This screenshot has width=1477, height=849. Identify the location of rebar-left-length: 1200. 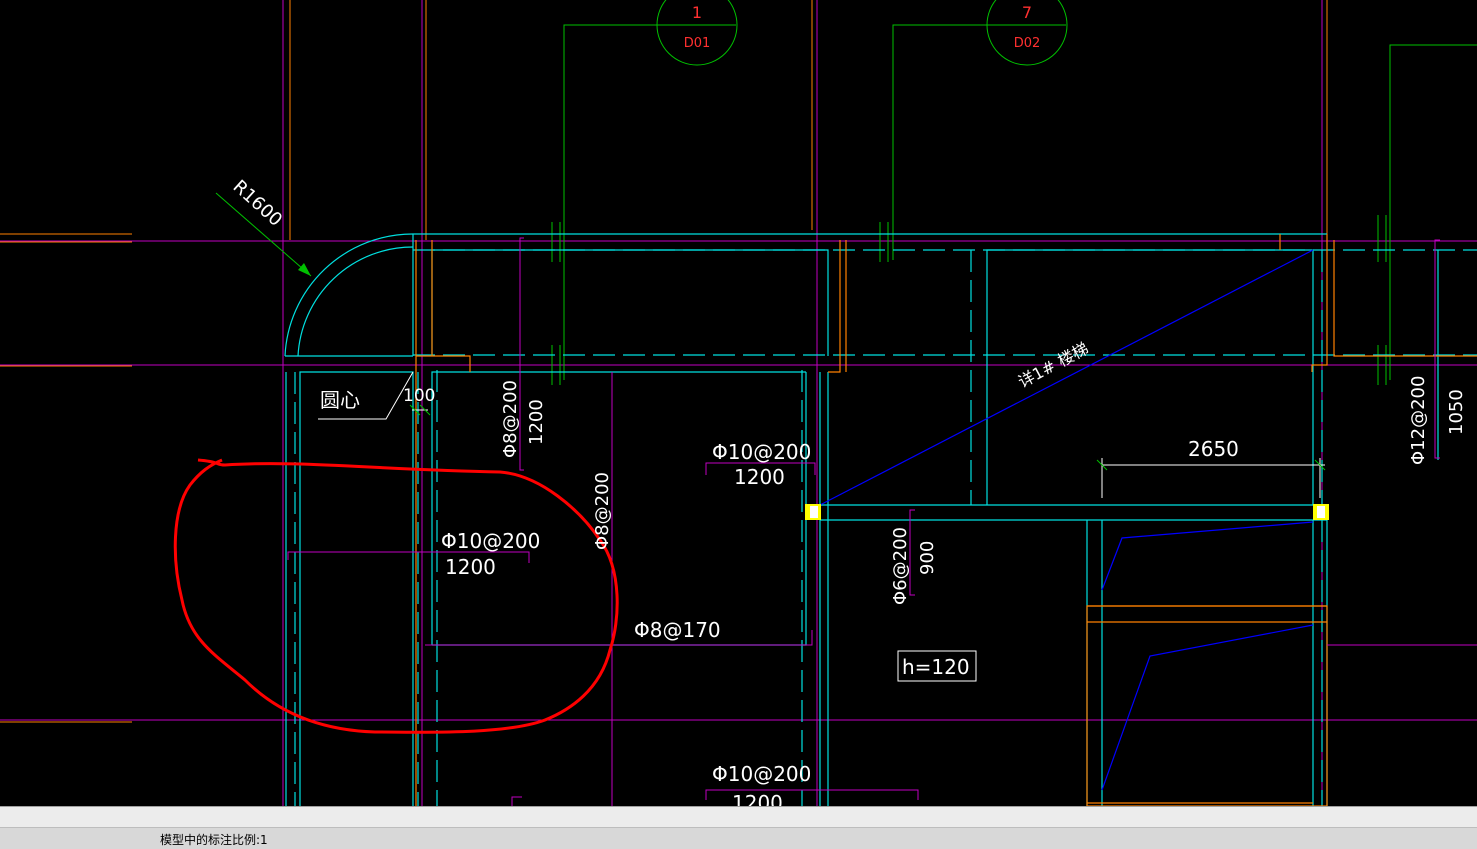
(536, 422).